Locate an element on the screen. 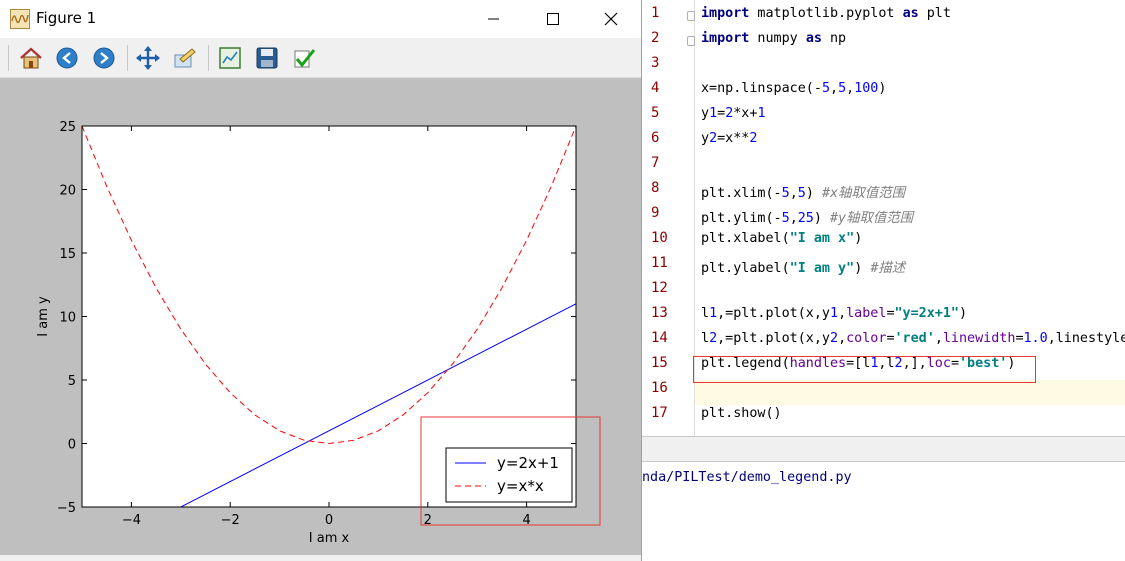 The width and height of the screenshot is (1125, 561). y-tick-label: −5 is located at coordinates (66, 508).